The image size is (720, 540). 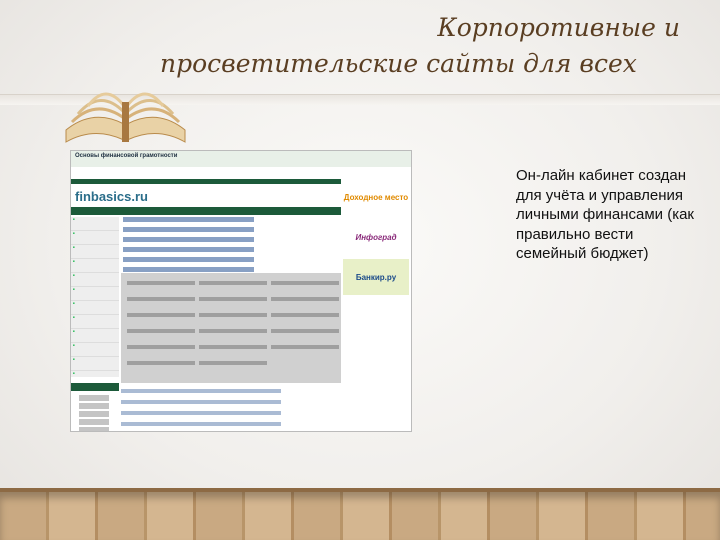 I want to click on site-top-bar, so click(x=206, y=181).